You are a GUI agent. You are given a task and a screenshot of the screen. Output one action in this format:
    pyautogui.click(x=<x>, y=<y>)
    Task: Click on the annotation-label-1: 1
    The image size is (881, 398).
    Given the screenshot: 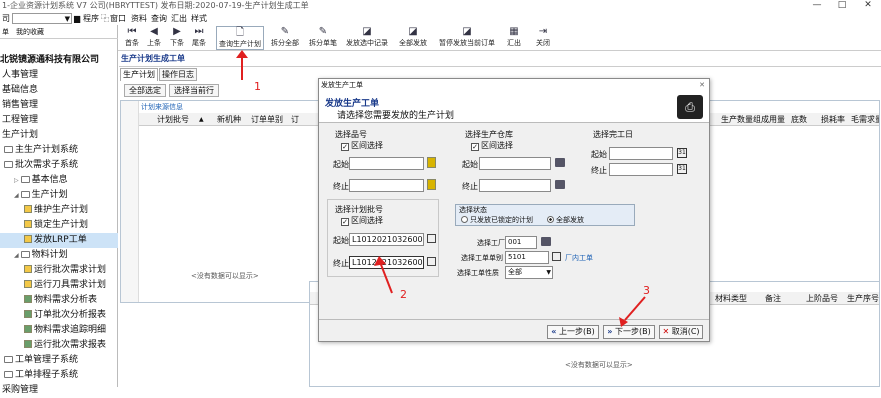 What is the action you would take?
    pyautogui.click(x=257, y=86)
    